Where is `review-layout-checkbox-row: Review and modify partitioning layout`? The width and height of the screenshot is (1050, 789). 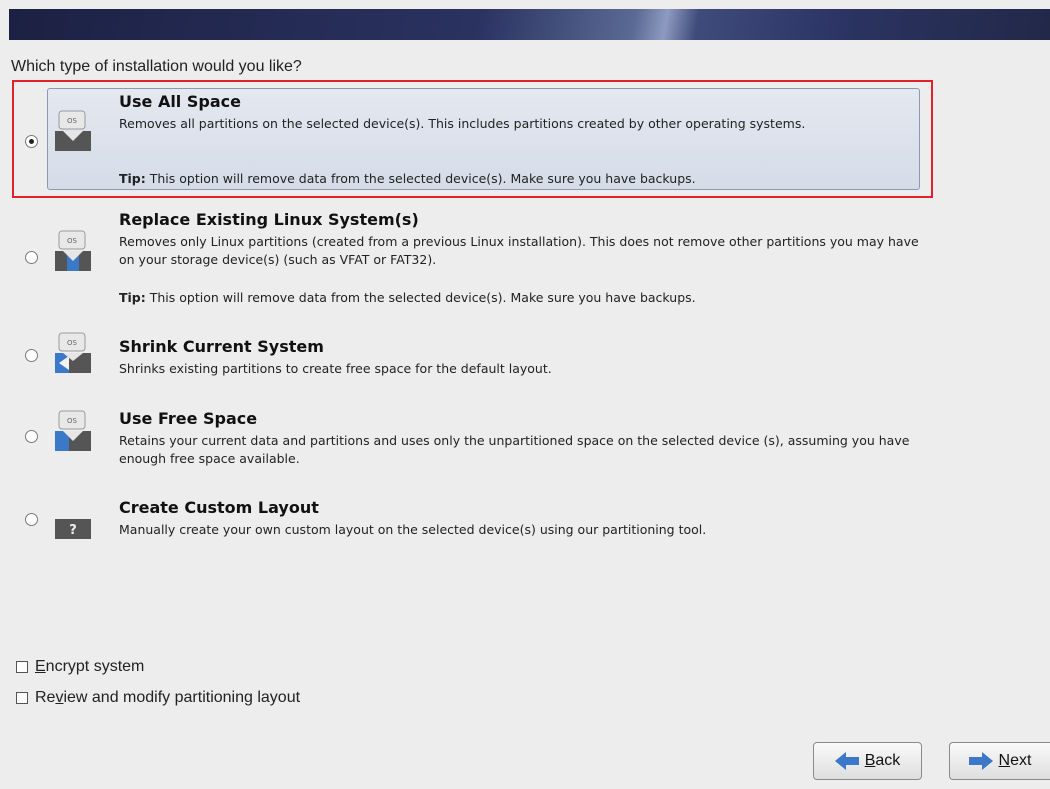
review-layout-checkbox-row: Review and modify partitioning layout is located at coordinates (158, 698).